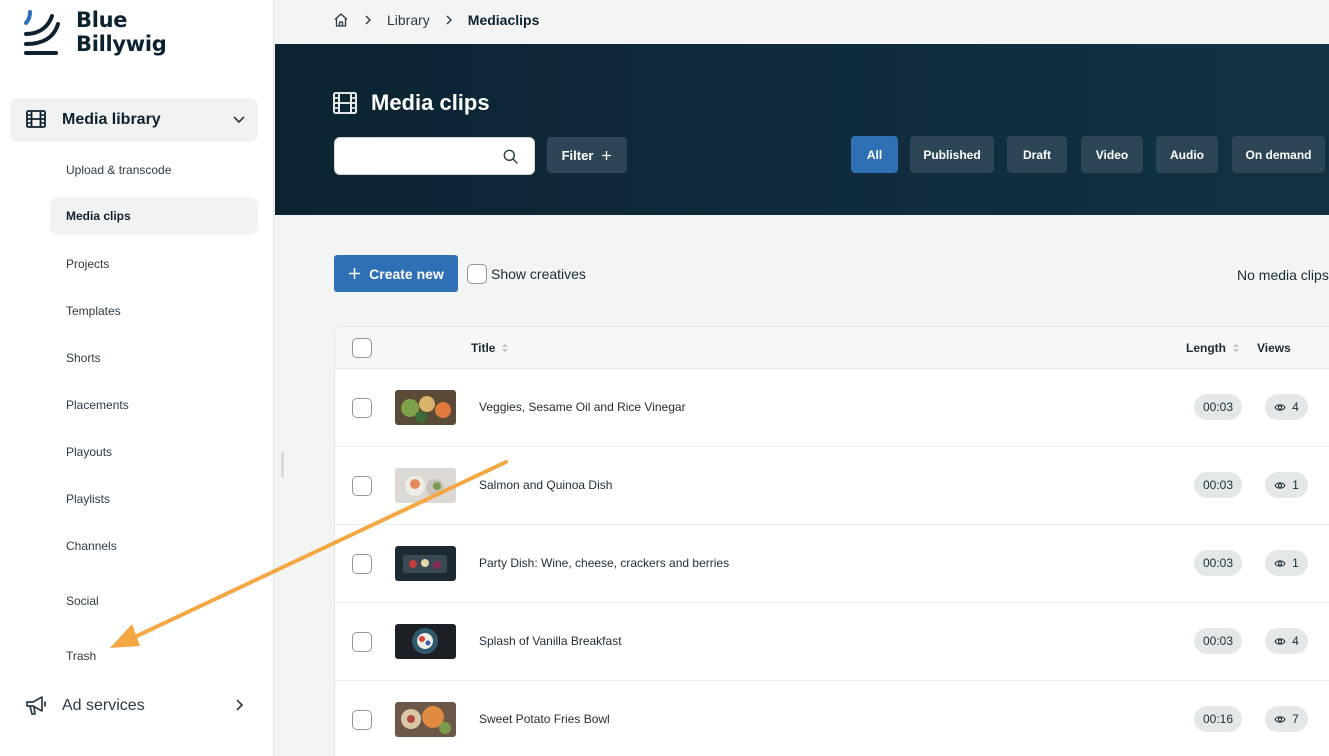  What do you see at coordinates (42, 32) in the screenshot?
I see `logo-mark-icon` at bounding box center [42, 32].